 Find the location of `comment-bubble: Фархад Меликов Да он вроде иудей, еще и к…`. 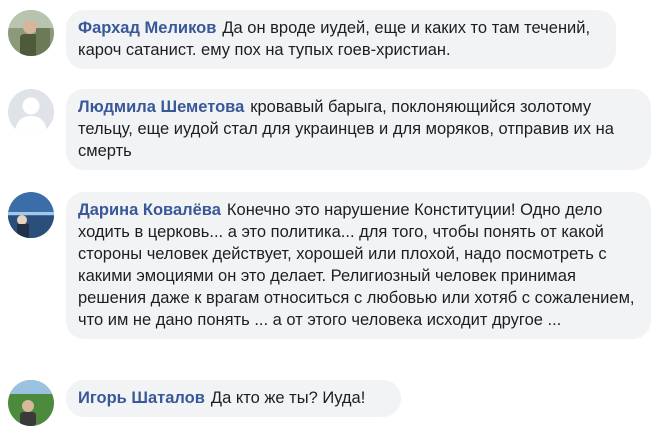

comment-bubble: Фархад Меликов Да он вроде иудей, еще и к… is located at coordinates (341, 39).